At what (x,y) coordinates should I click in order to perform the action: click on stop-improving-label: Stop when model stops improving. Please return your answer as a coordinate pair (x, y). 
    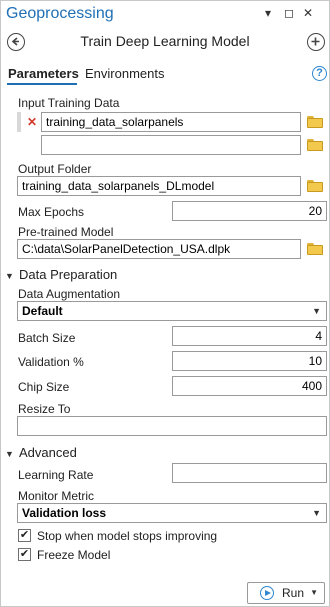
    Looking at the image, I should click on (127, 536).